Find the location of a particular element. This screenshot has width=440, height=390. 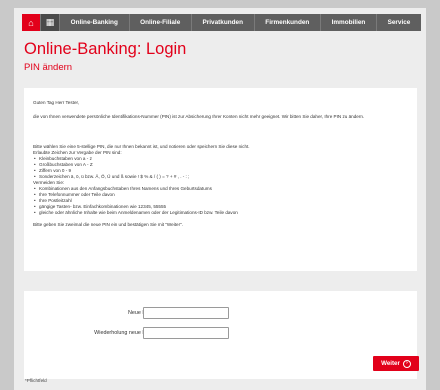

chevron-right-icon: › is located at coordinates (406, 363).